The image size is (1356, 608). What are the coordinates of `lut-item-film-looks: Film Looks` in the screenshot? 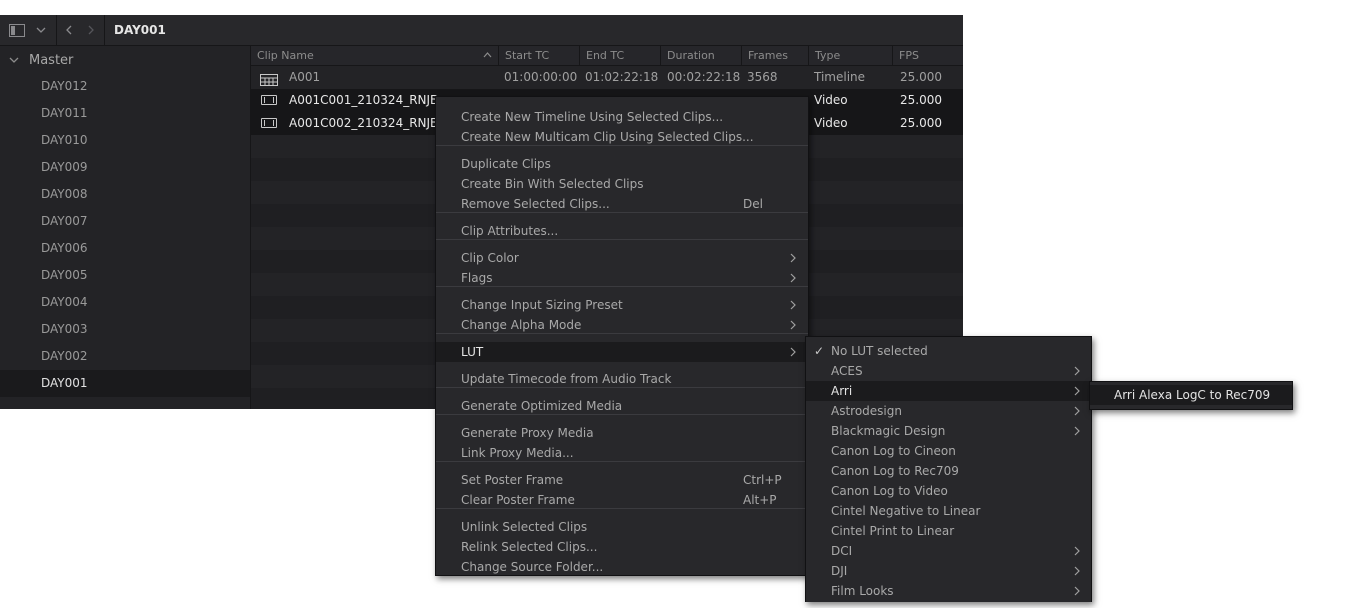 It's located at (948, 591).